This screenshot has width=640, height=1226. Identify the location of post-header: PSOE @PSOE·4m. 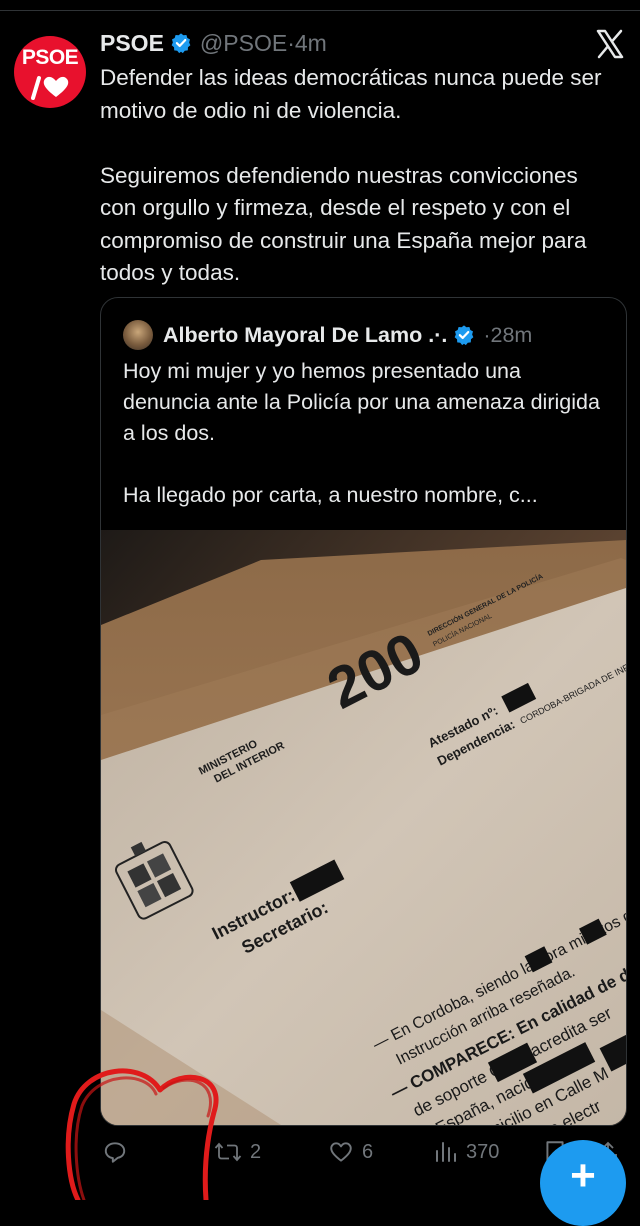
(213, 43).